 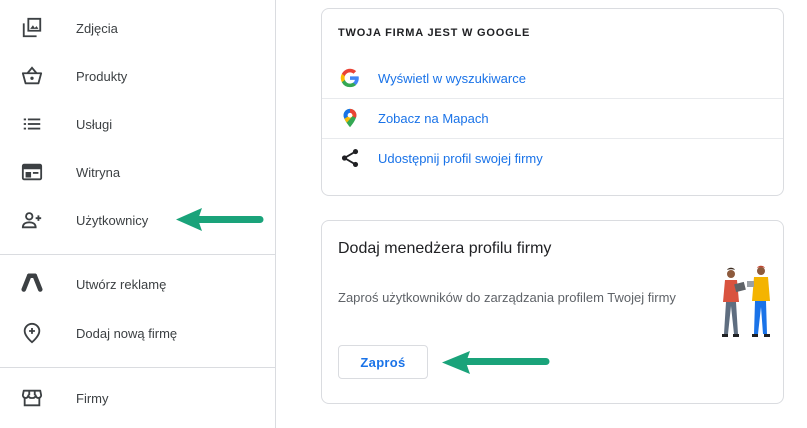 What do you see at coordinates (32, 284) in the screenshot?
I see `google-ads-icon` at bounding box center [32, 284].